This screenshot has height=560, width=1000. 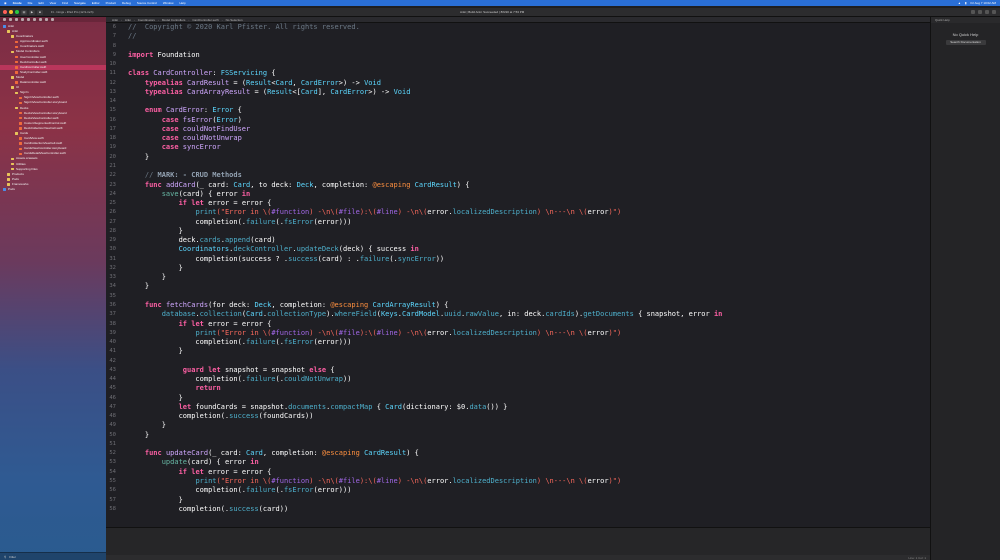 What do you see at coordinates (117, 361) in the screenshot?
I see `line-number: 42` at bounding box center [117, 361].